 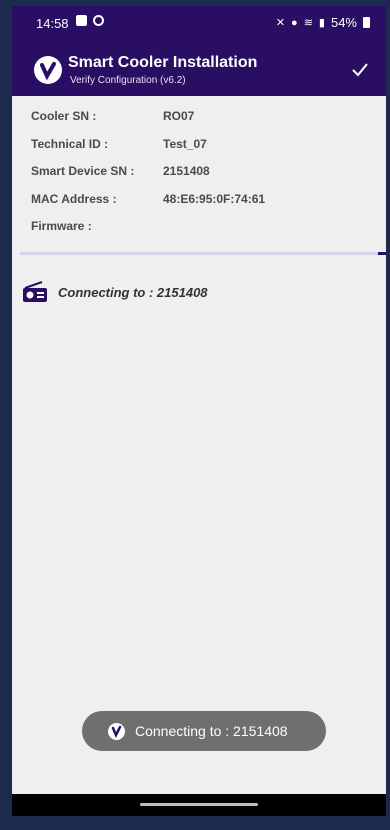 What do you see at coordinates (199, 24) in the screenshot?
I see `status-bar: 14:58 ✕ ● ≋ ▮ 54%` at bounding box center [199, 24].